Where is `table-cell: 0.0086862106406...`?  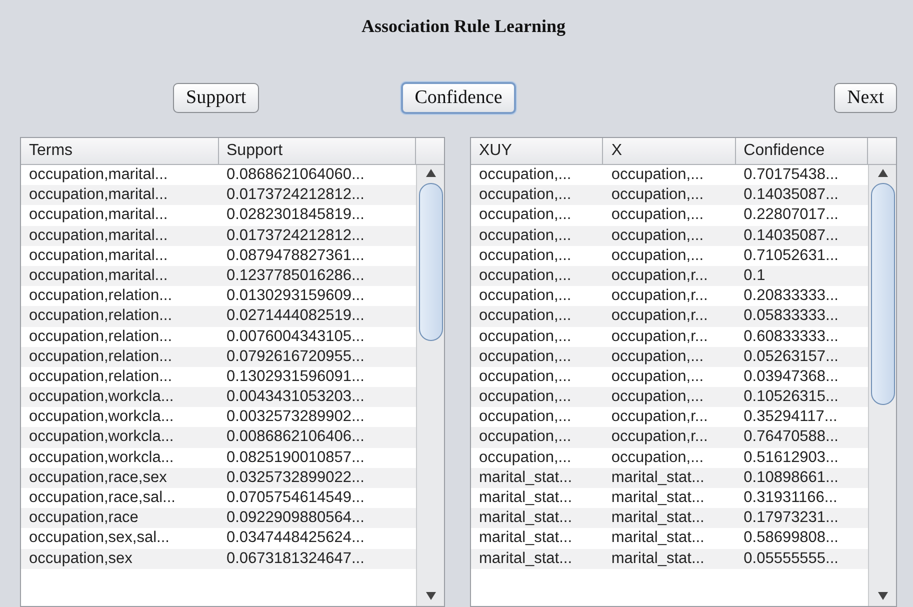
table-cell: 0.0086862106406... is located at coordinates (317, 437).